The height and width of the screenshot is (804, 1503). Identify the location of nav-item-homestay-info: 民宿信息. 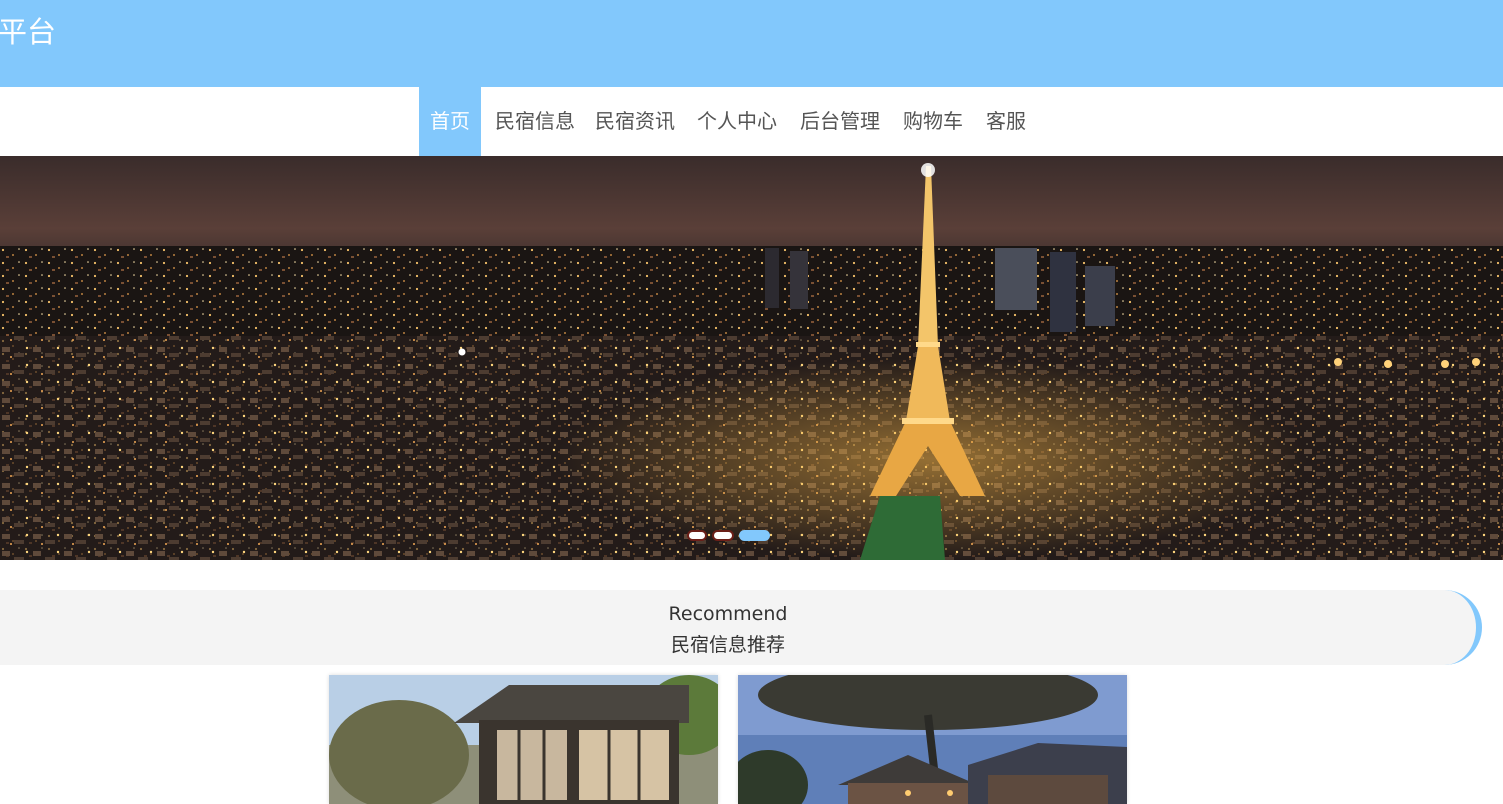
(535, 121).